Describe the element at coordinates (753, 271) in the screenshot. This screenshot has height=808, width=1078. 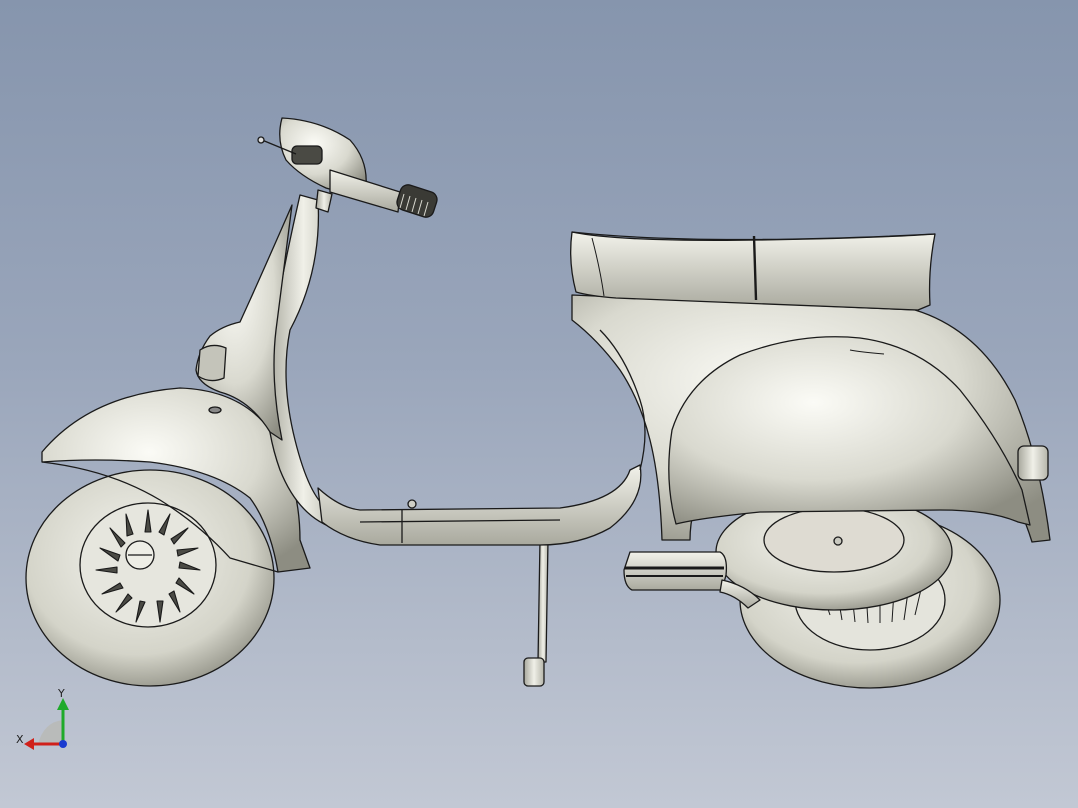
I see `seat` at that location.